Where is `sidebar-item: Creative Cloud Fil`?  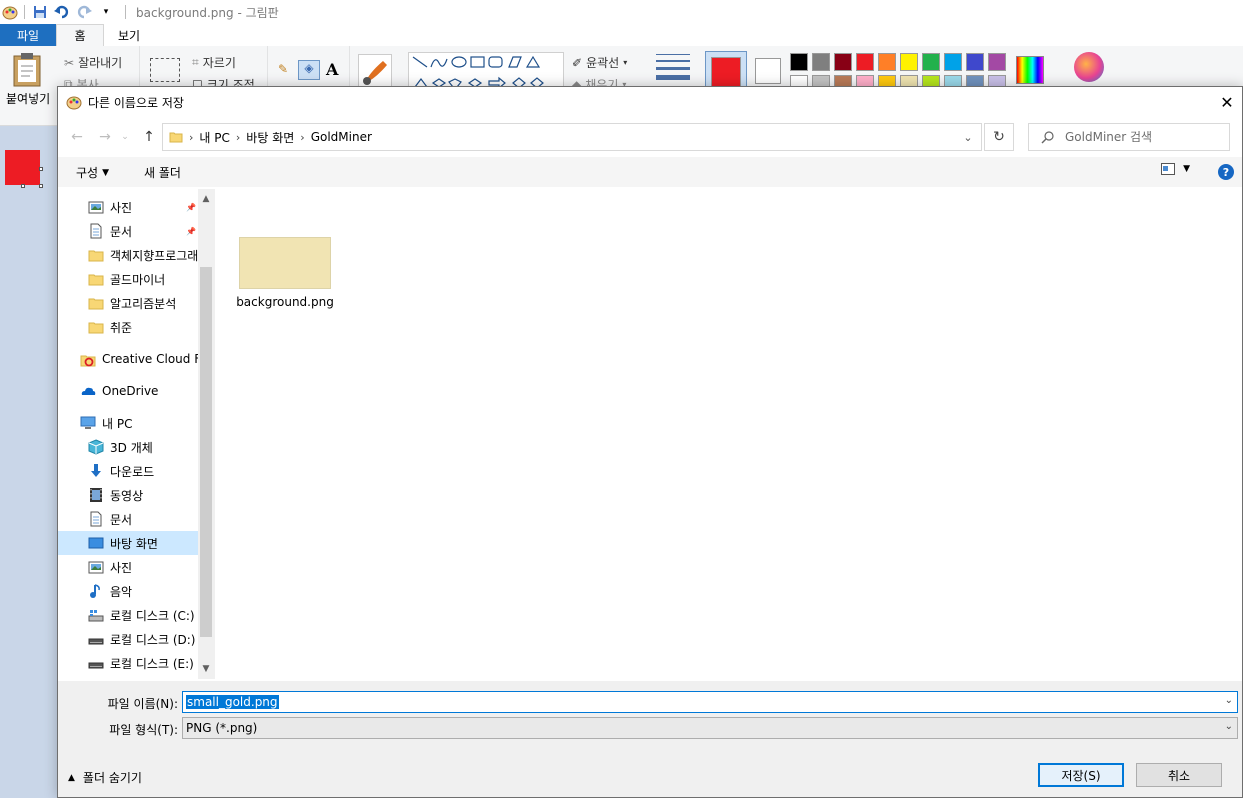 sidebar-item: Creative Cloud Fil is located at coordinates (128, 359).